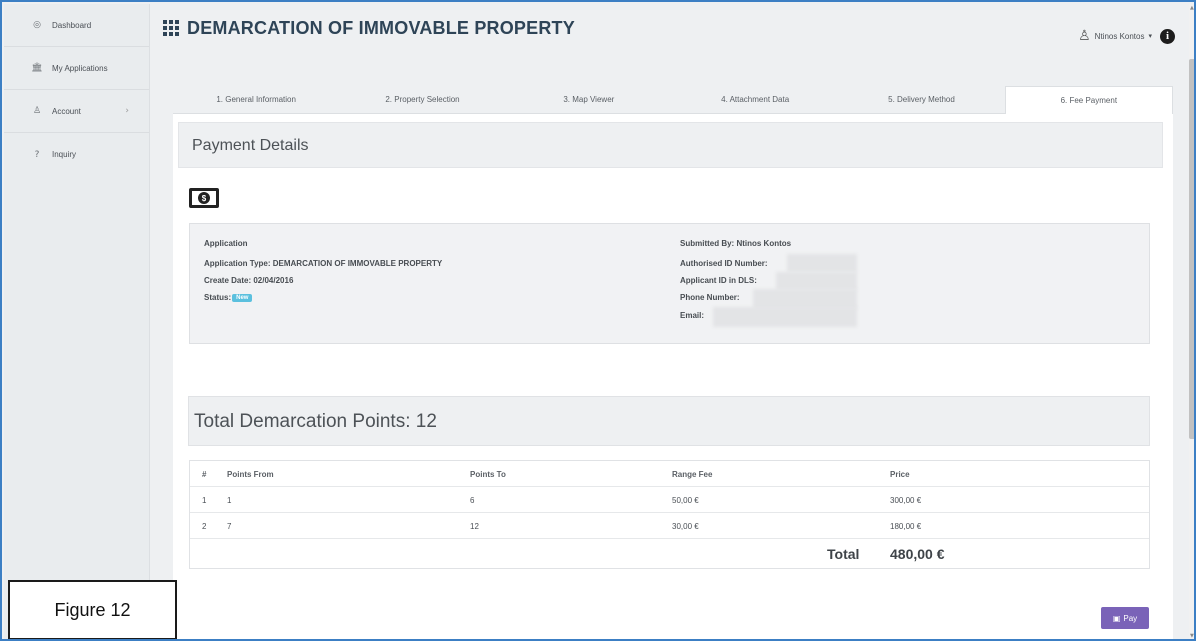  Describe the element at coordinates (64, 154) in the screenshot. I see `sidebar-item-label: Inquiry` at that location.